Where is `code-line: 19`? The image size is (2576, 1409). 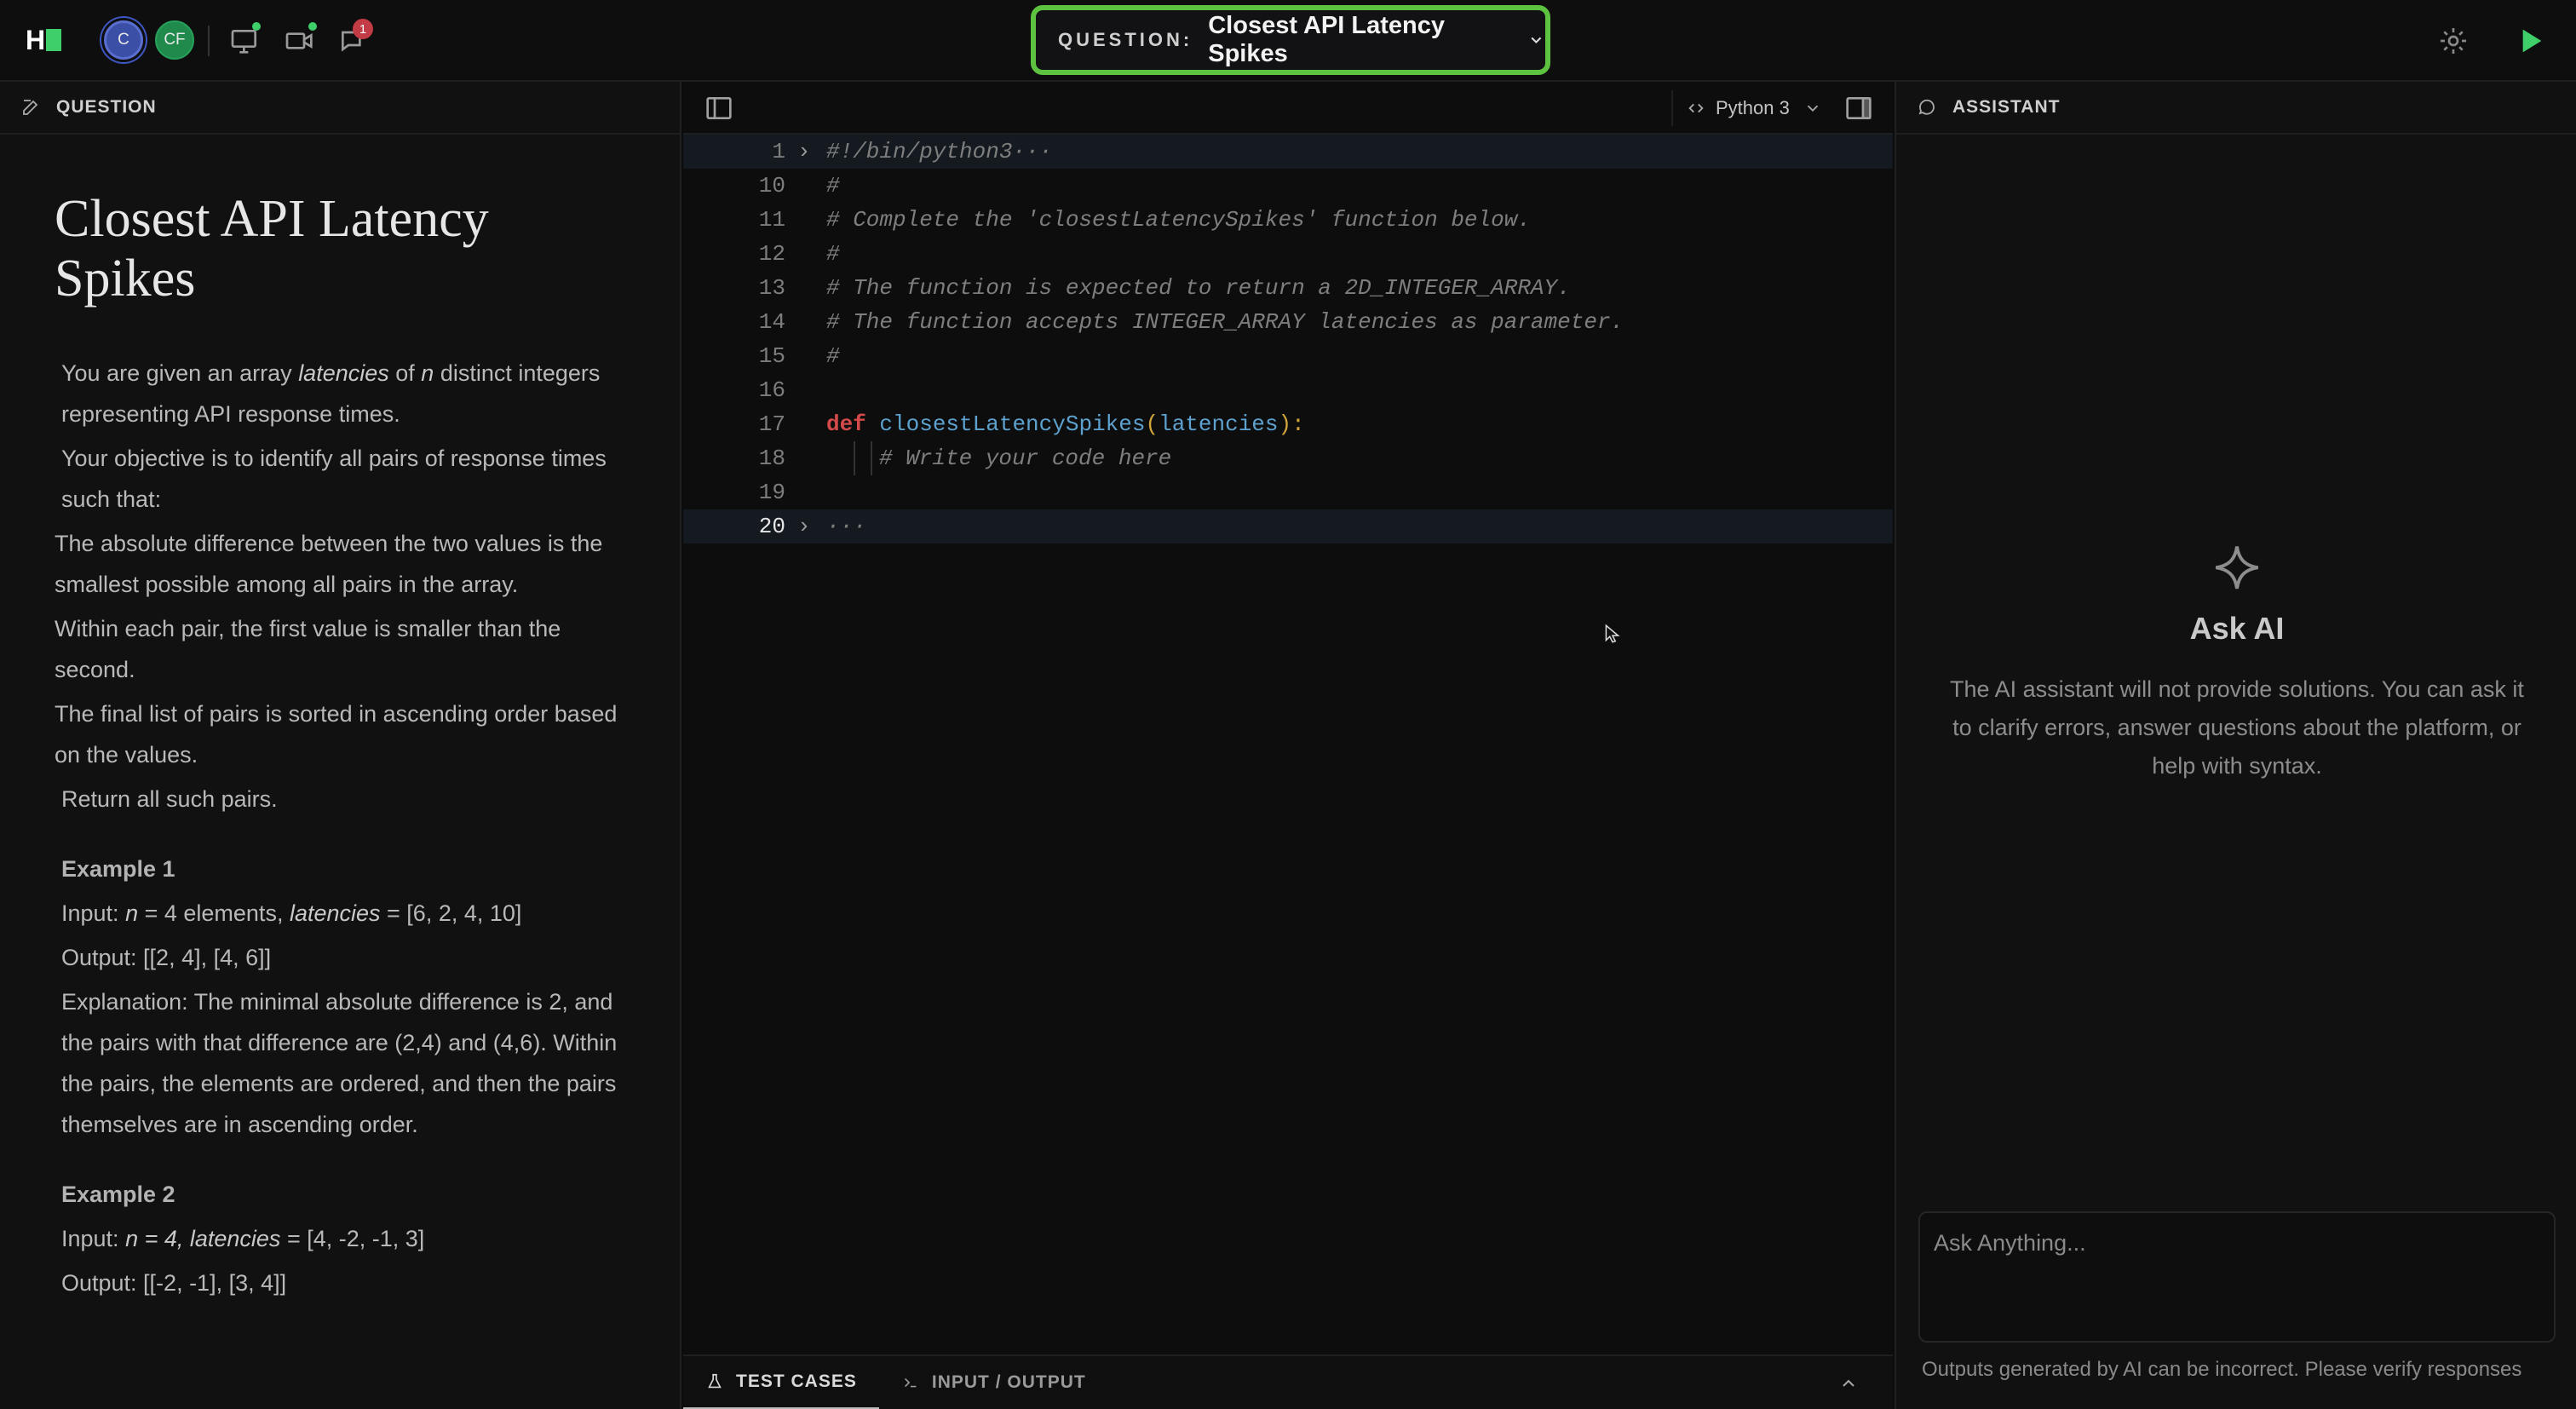 code-line: 19 is located at coordinates (772, 492).